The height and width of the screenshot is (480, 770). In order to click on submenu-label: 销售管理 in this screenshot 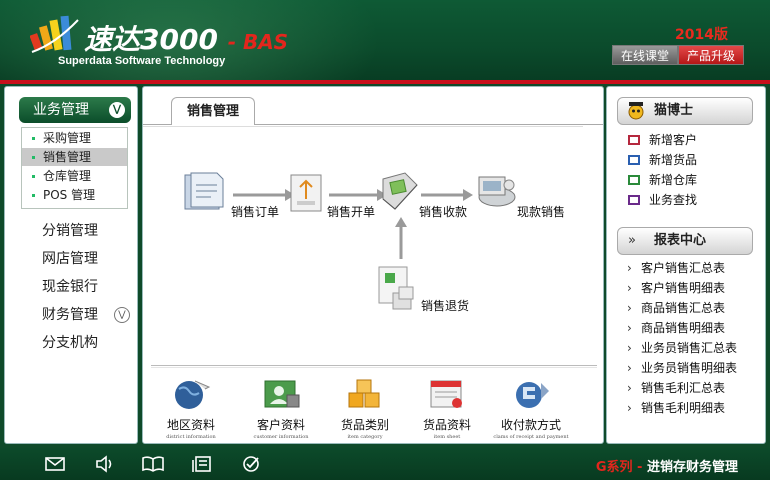, I will do `click(67, 157)`.